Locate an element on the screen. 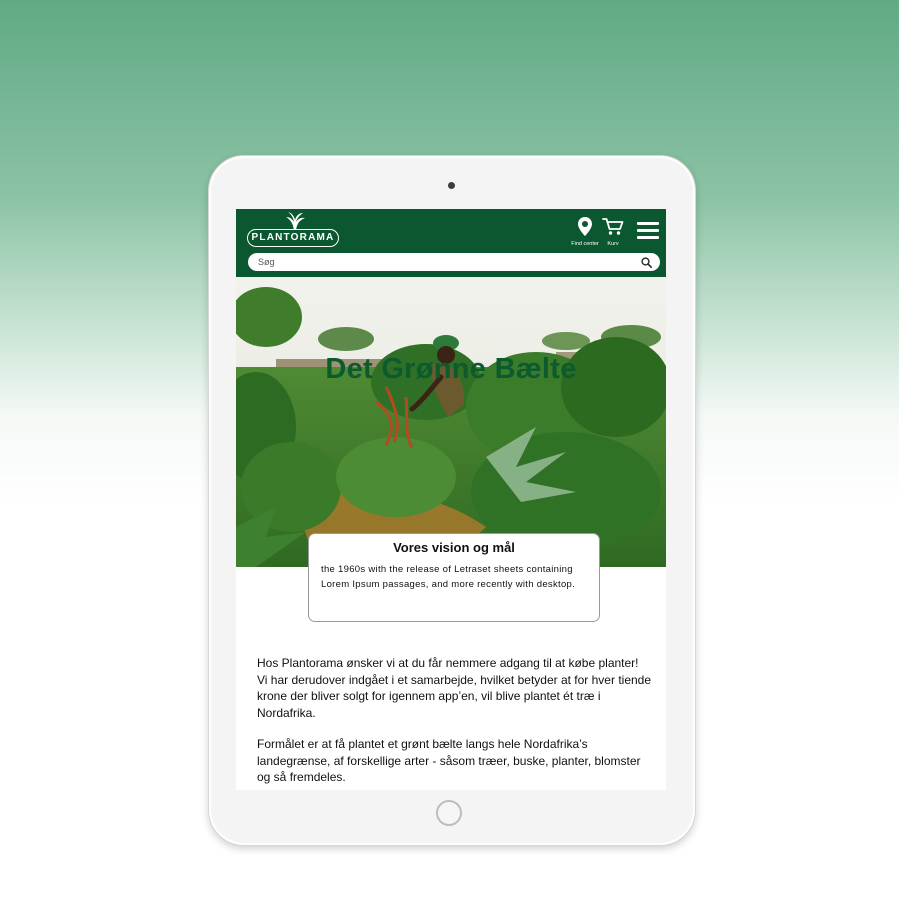 The height and width of the screenshot is (902, 899). hamburger-menu-icon is located at coordinates (648, 231).